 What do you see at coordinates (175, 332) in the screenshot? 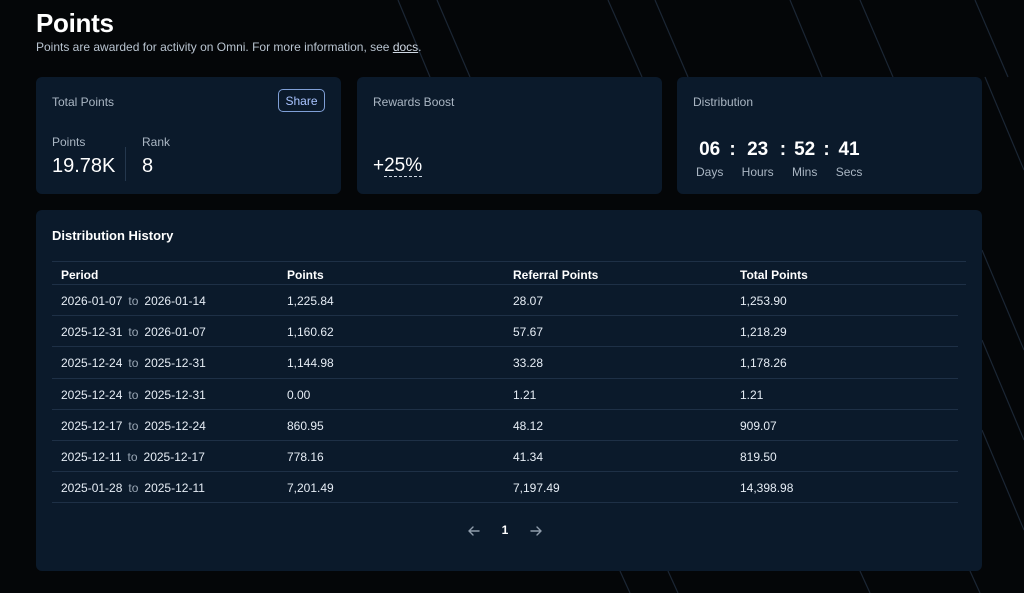
I see `period-end: 2026-01-07` at bounding box center [175, 332].